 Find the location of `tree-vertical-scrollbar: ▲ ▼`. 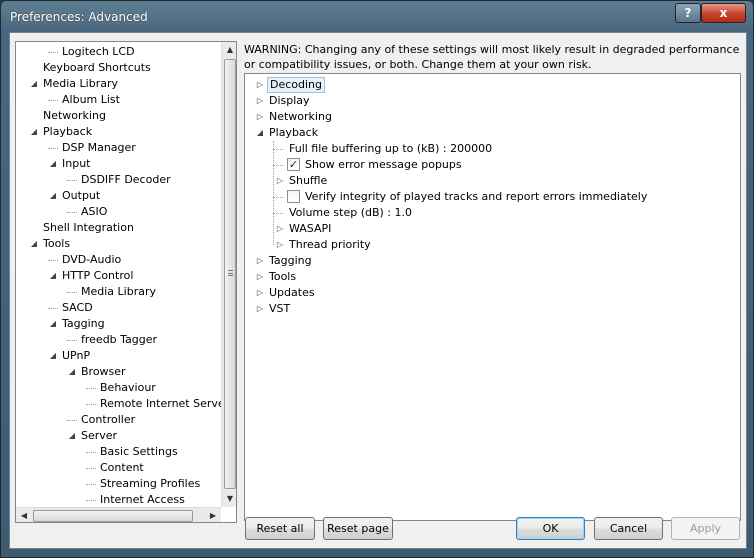

tree-vertical-scrollbar: ▲ ▼ is located at coordinates (228, 274).